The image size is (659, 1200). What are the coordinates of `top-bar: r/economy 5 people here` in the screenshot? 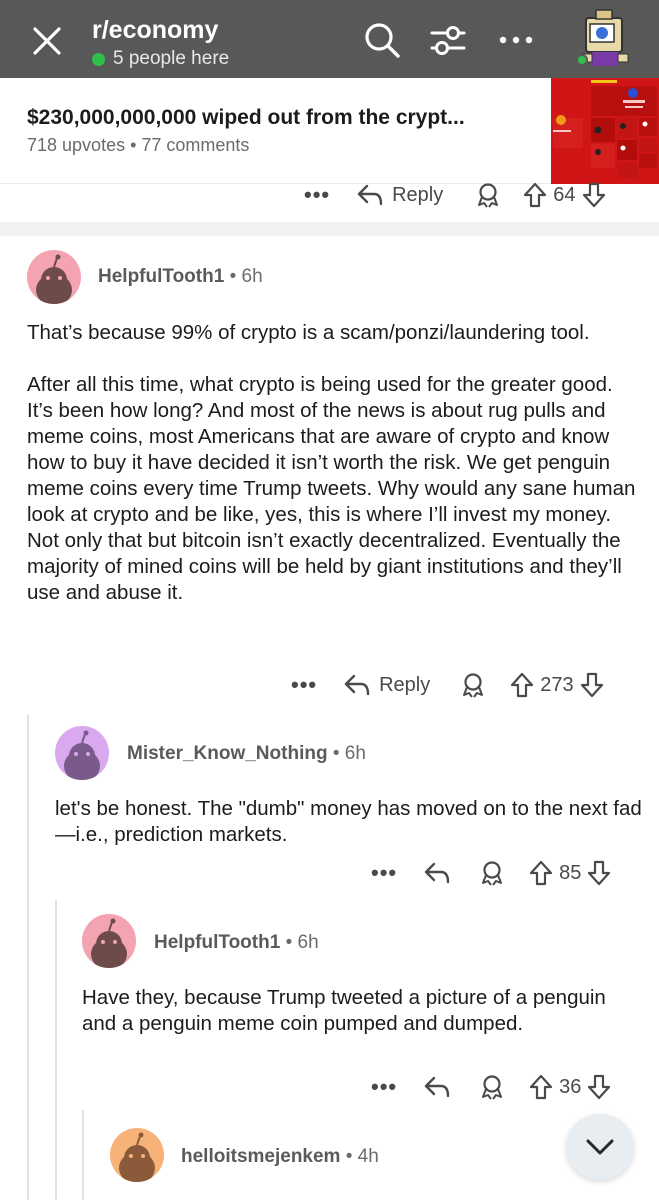 It's located at (329, 39).